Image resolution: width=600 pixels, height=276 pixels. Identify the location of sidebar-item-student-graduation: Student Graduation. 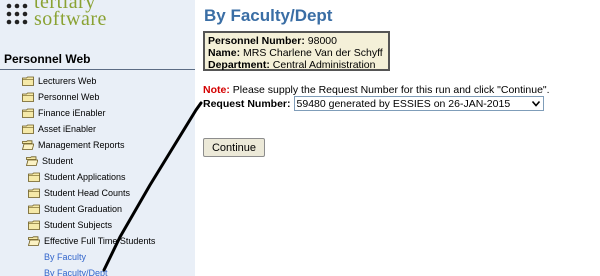
(75, 209).